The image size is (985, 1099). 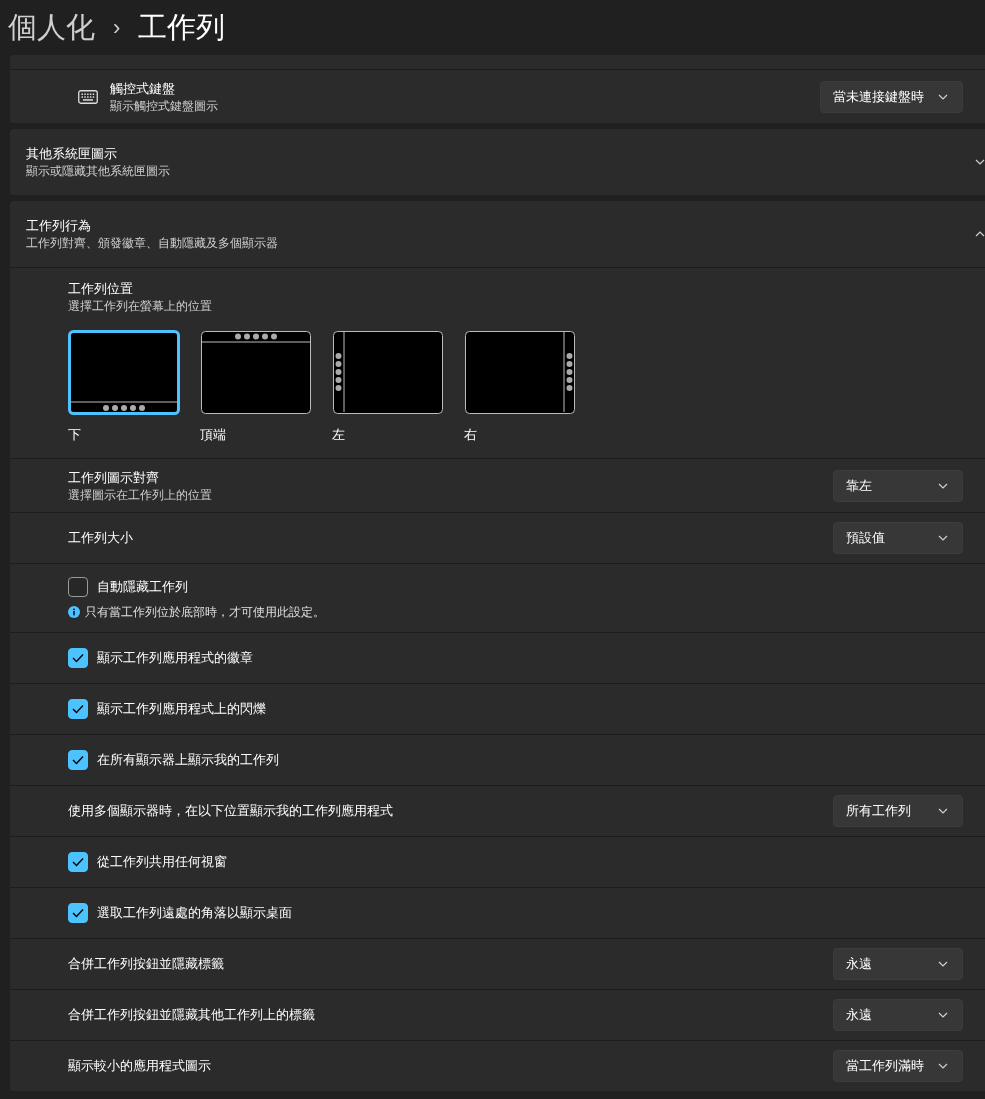 I want to click on setting-title: 觸控式鍵盤, so click(x=143, y=88).